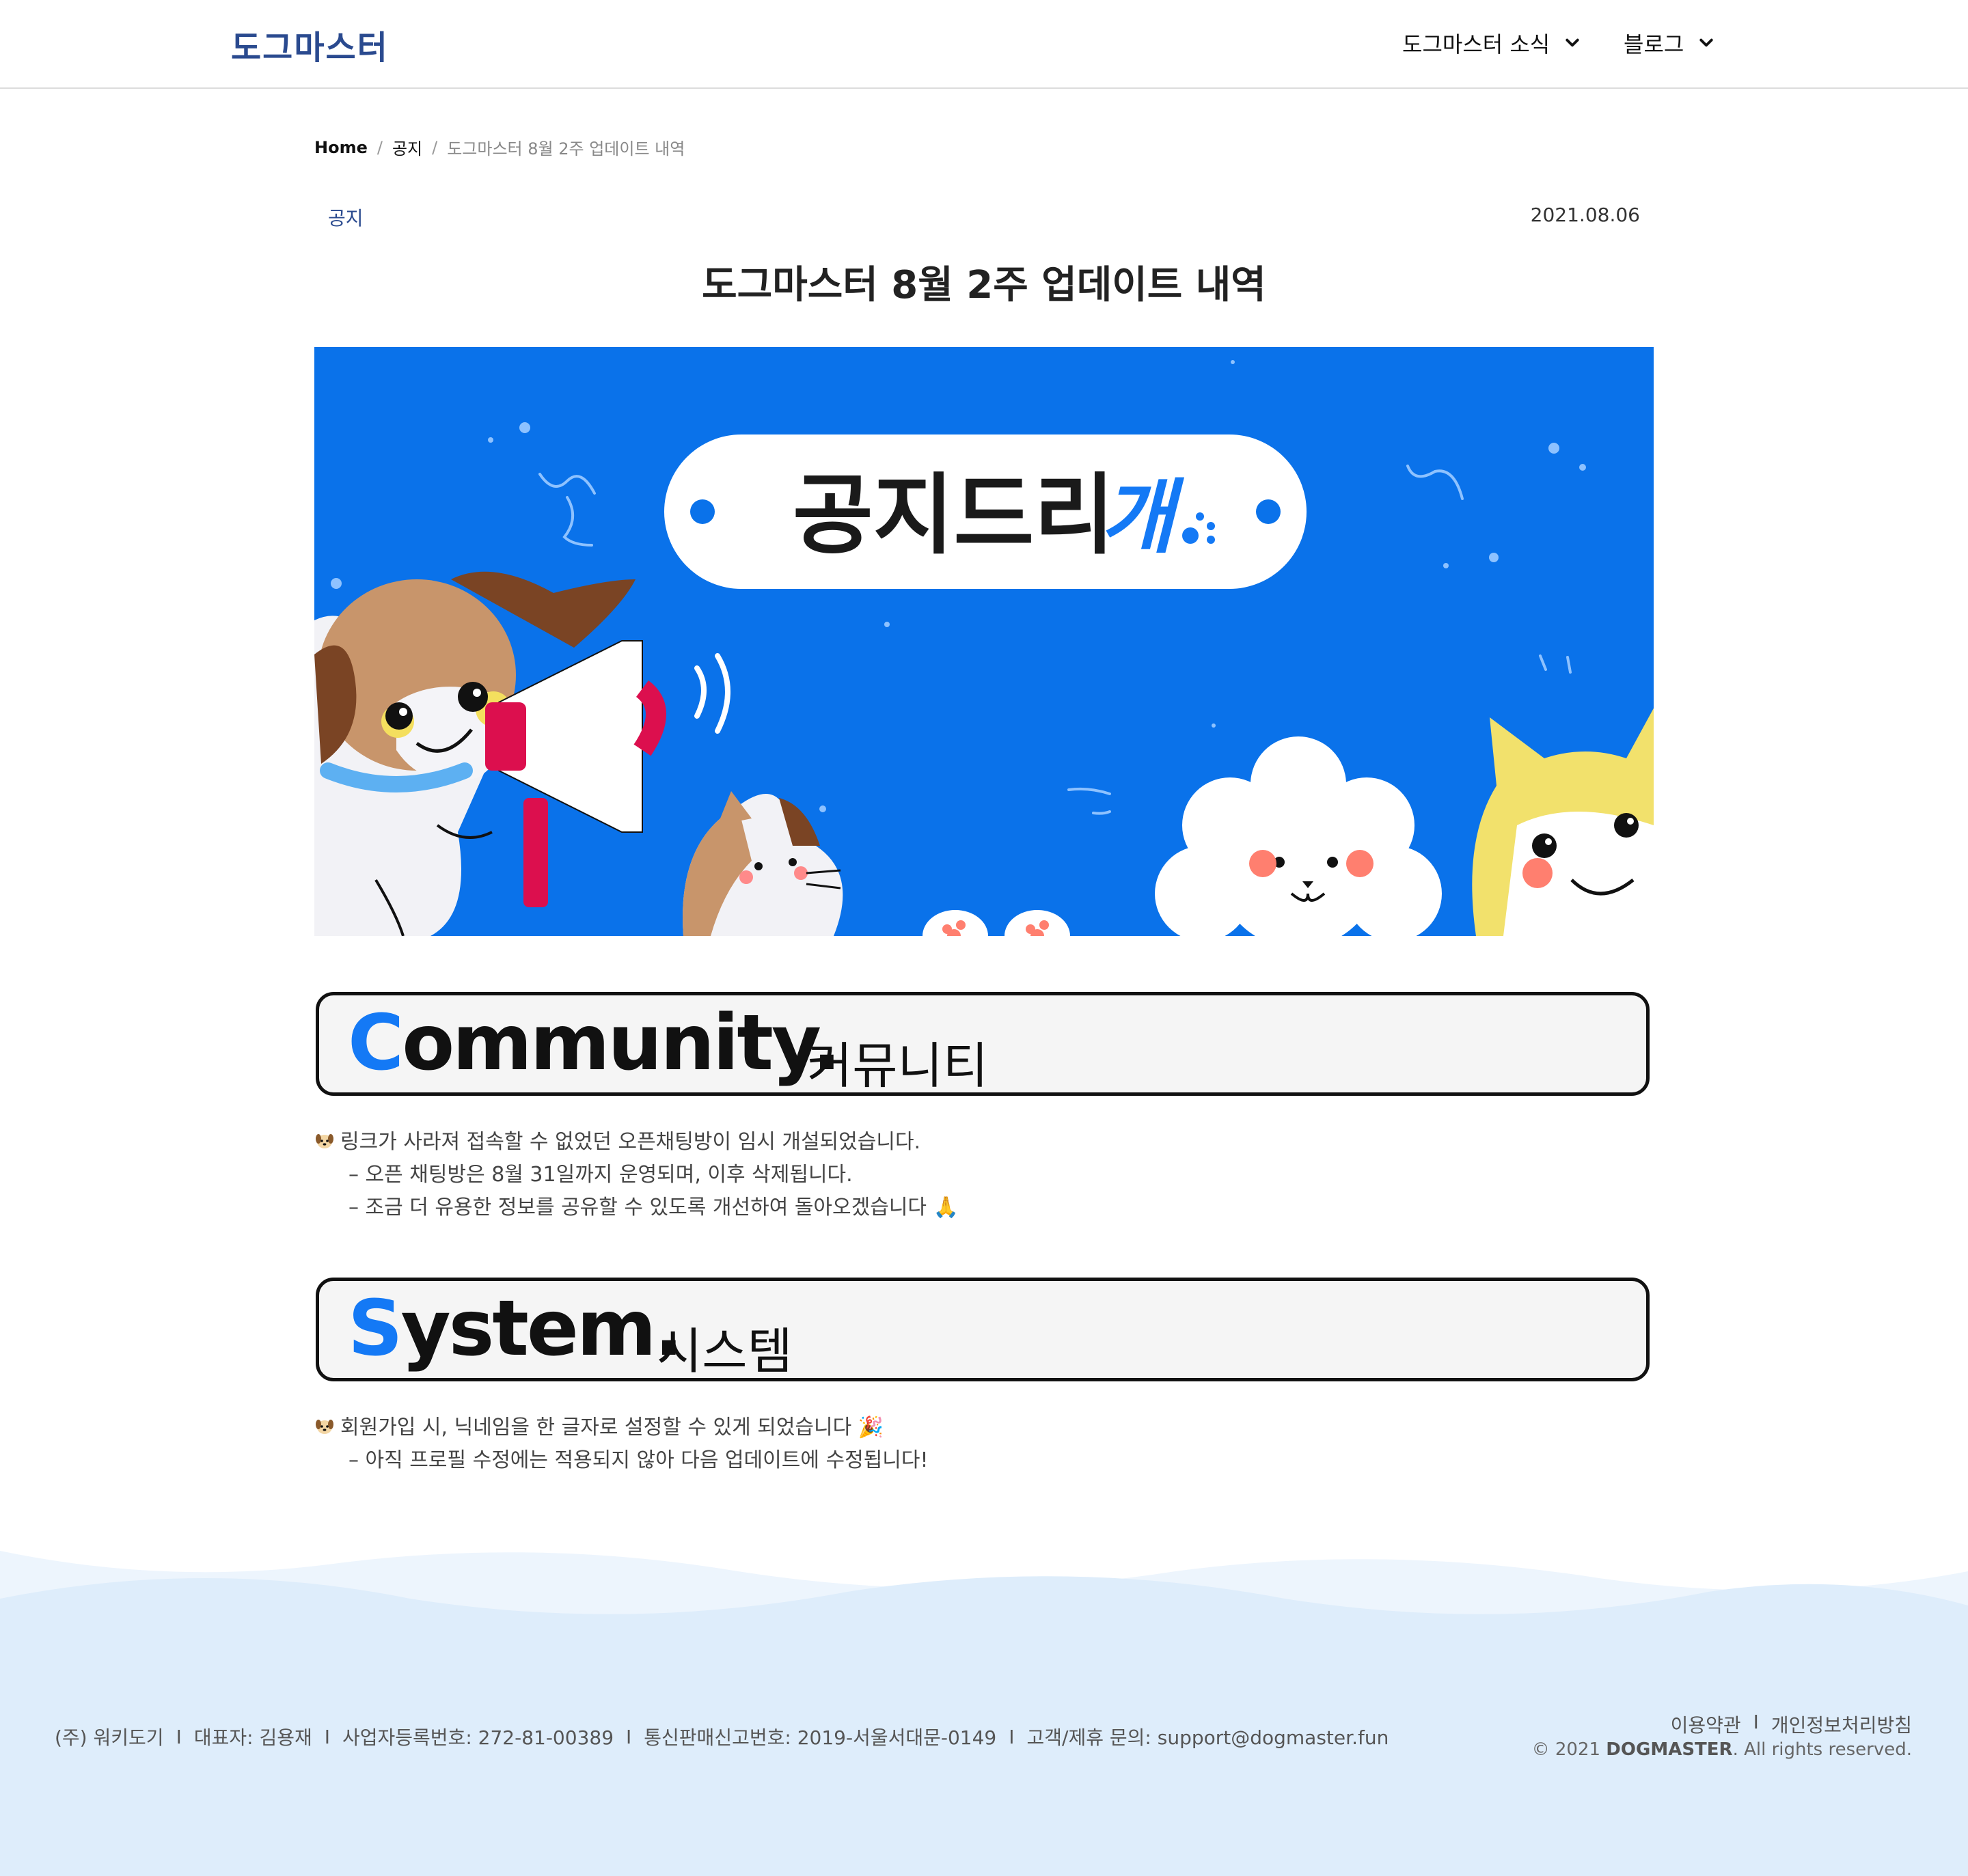 The width and height of the screenshot is (1968, 1876). I want to click on nav-blog-label: 블로그, so click(1654, 44).